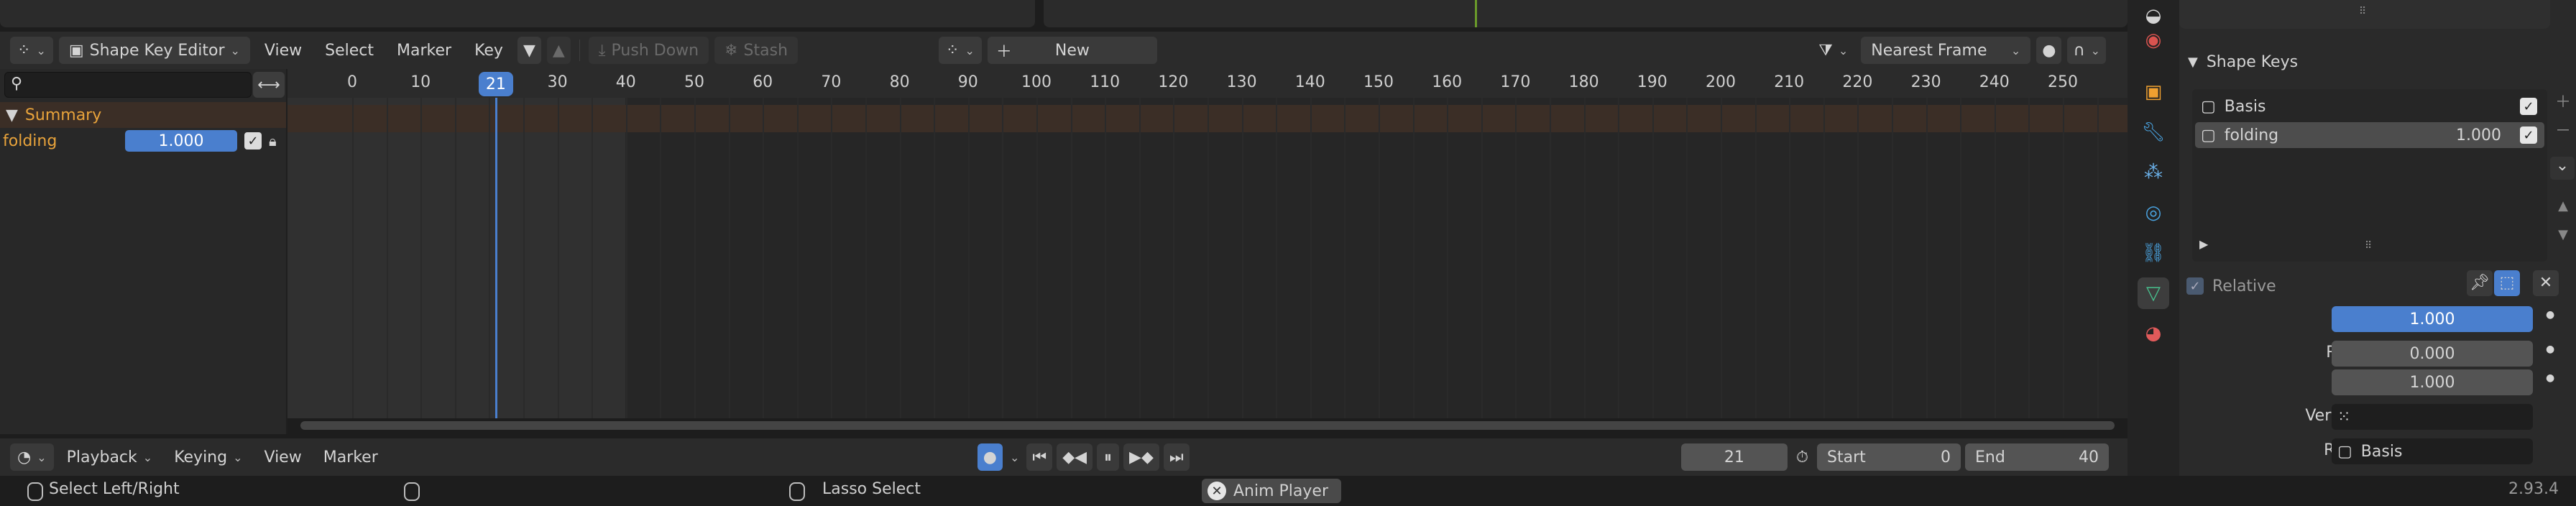  Describe the element at coordinates (31, 50) in the screenshot. I see `editor-type-button: ⁘ ⌄` at that location.